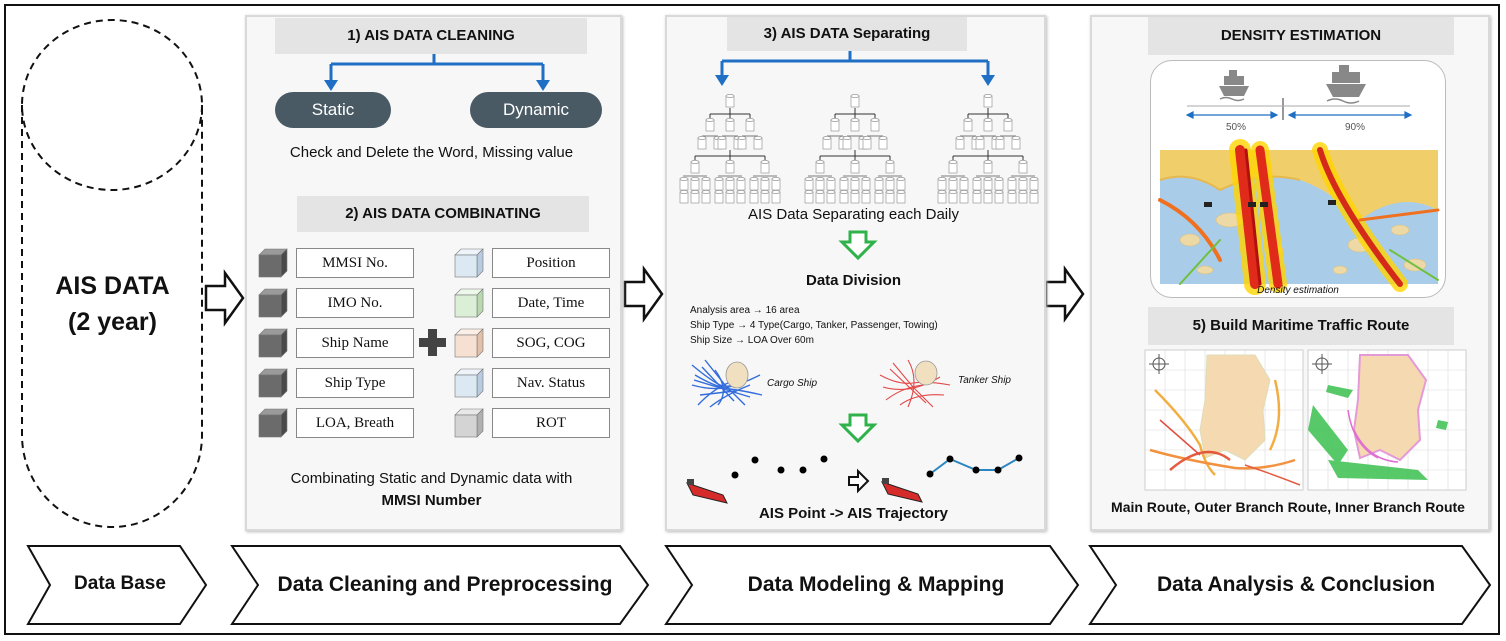 Image resolution: width=1506 pixels, height=641 pixels. What do you see at coordinates (112, 322) in the screenshot?
I see `database-title-line2: (2 year)` at bounding box center [112, 322].